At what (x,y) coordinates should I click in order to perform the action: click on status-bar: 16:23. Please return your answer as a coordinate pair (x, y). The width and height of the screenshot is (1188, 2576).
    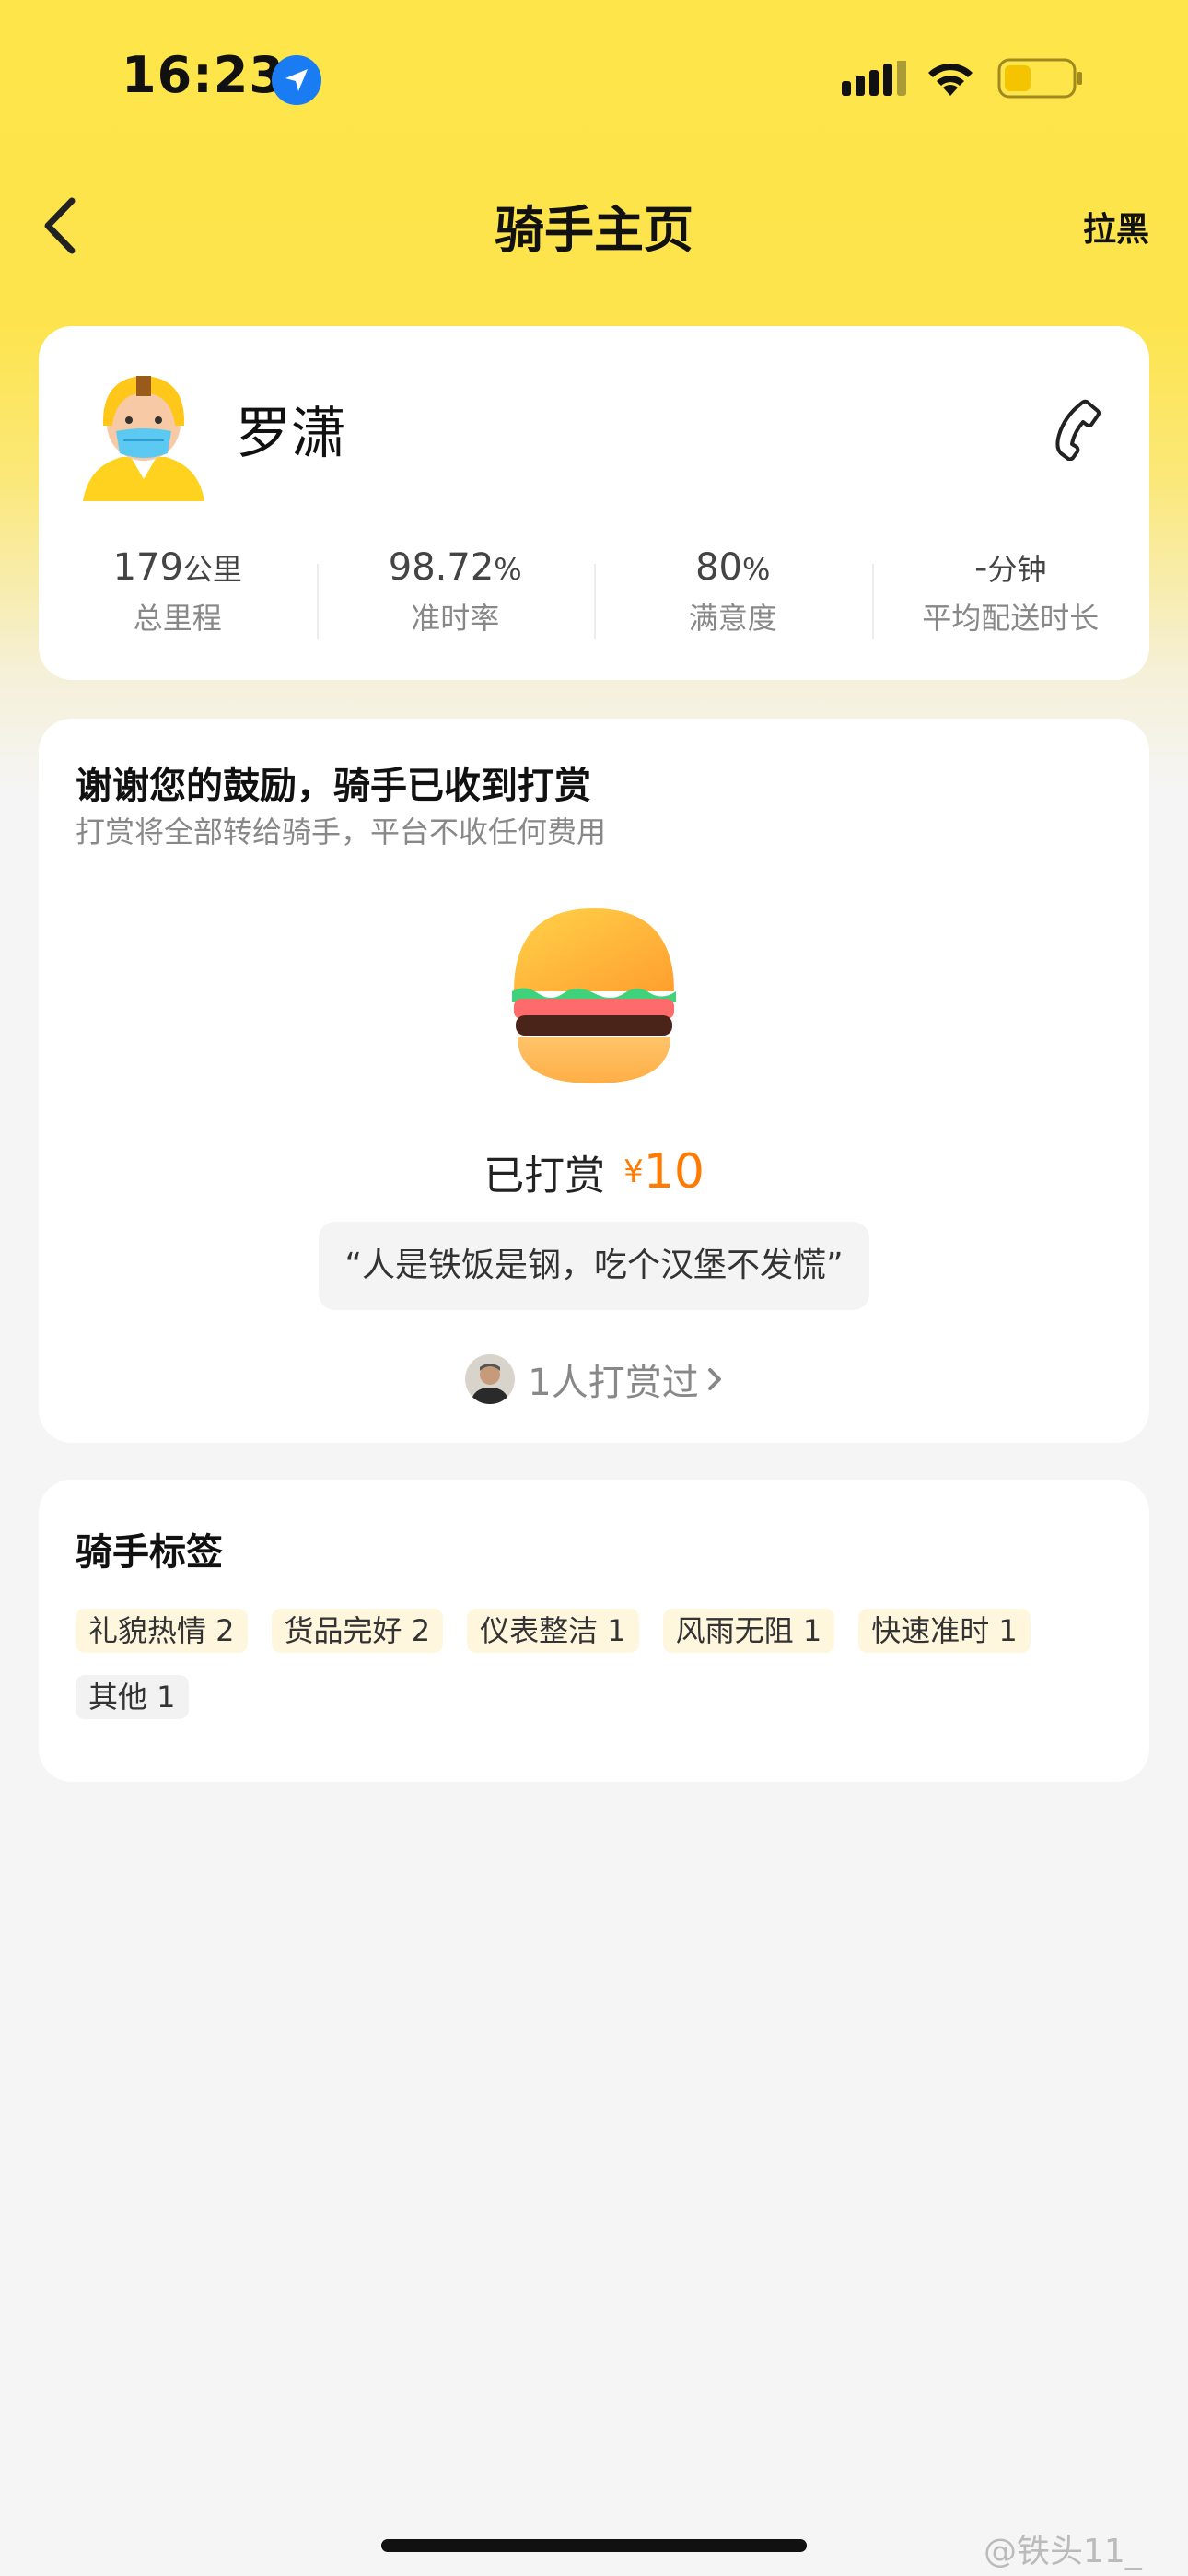
    Looking at the image, I should click on (594, 78).